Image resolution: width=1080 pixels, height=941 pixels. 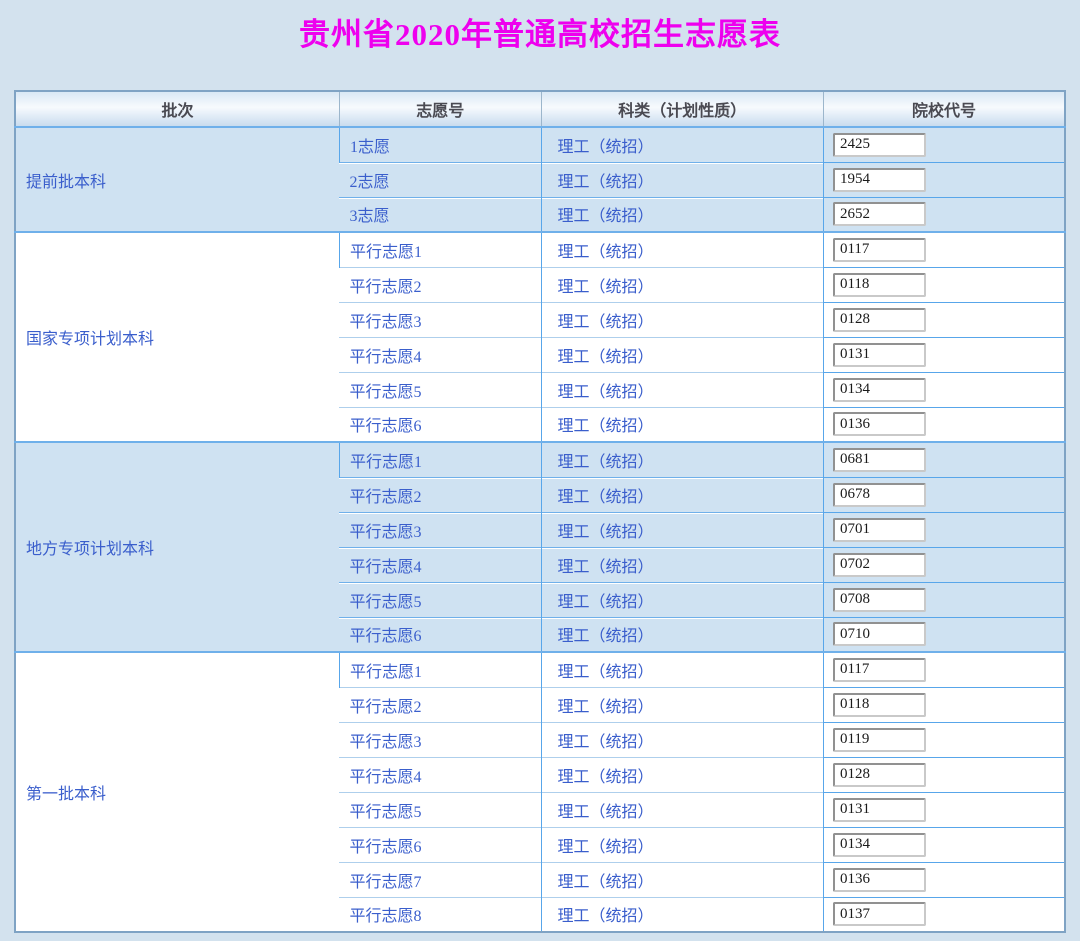 What do you see at coordinates (440, 214) in the screenshot?
I see `wish-number-cell: 3志愿` at bounding box center [440, 214].